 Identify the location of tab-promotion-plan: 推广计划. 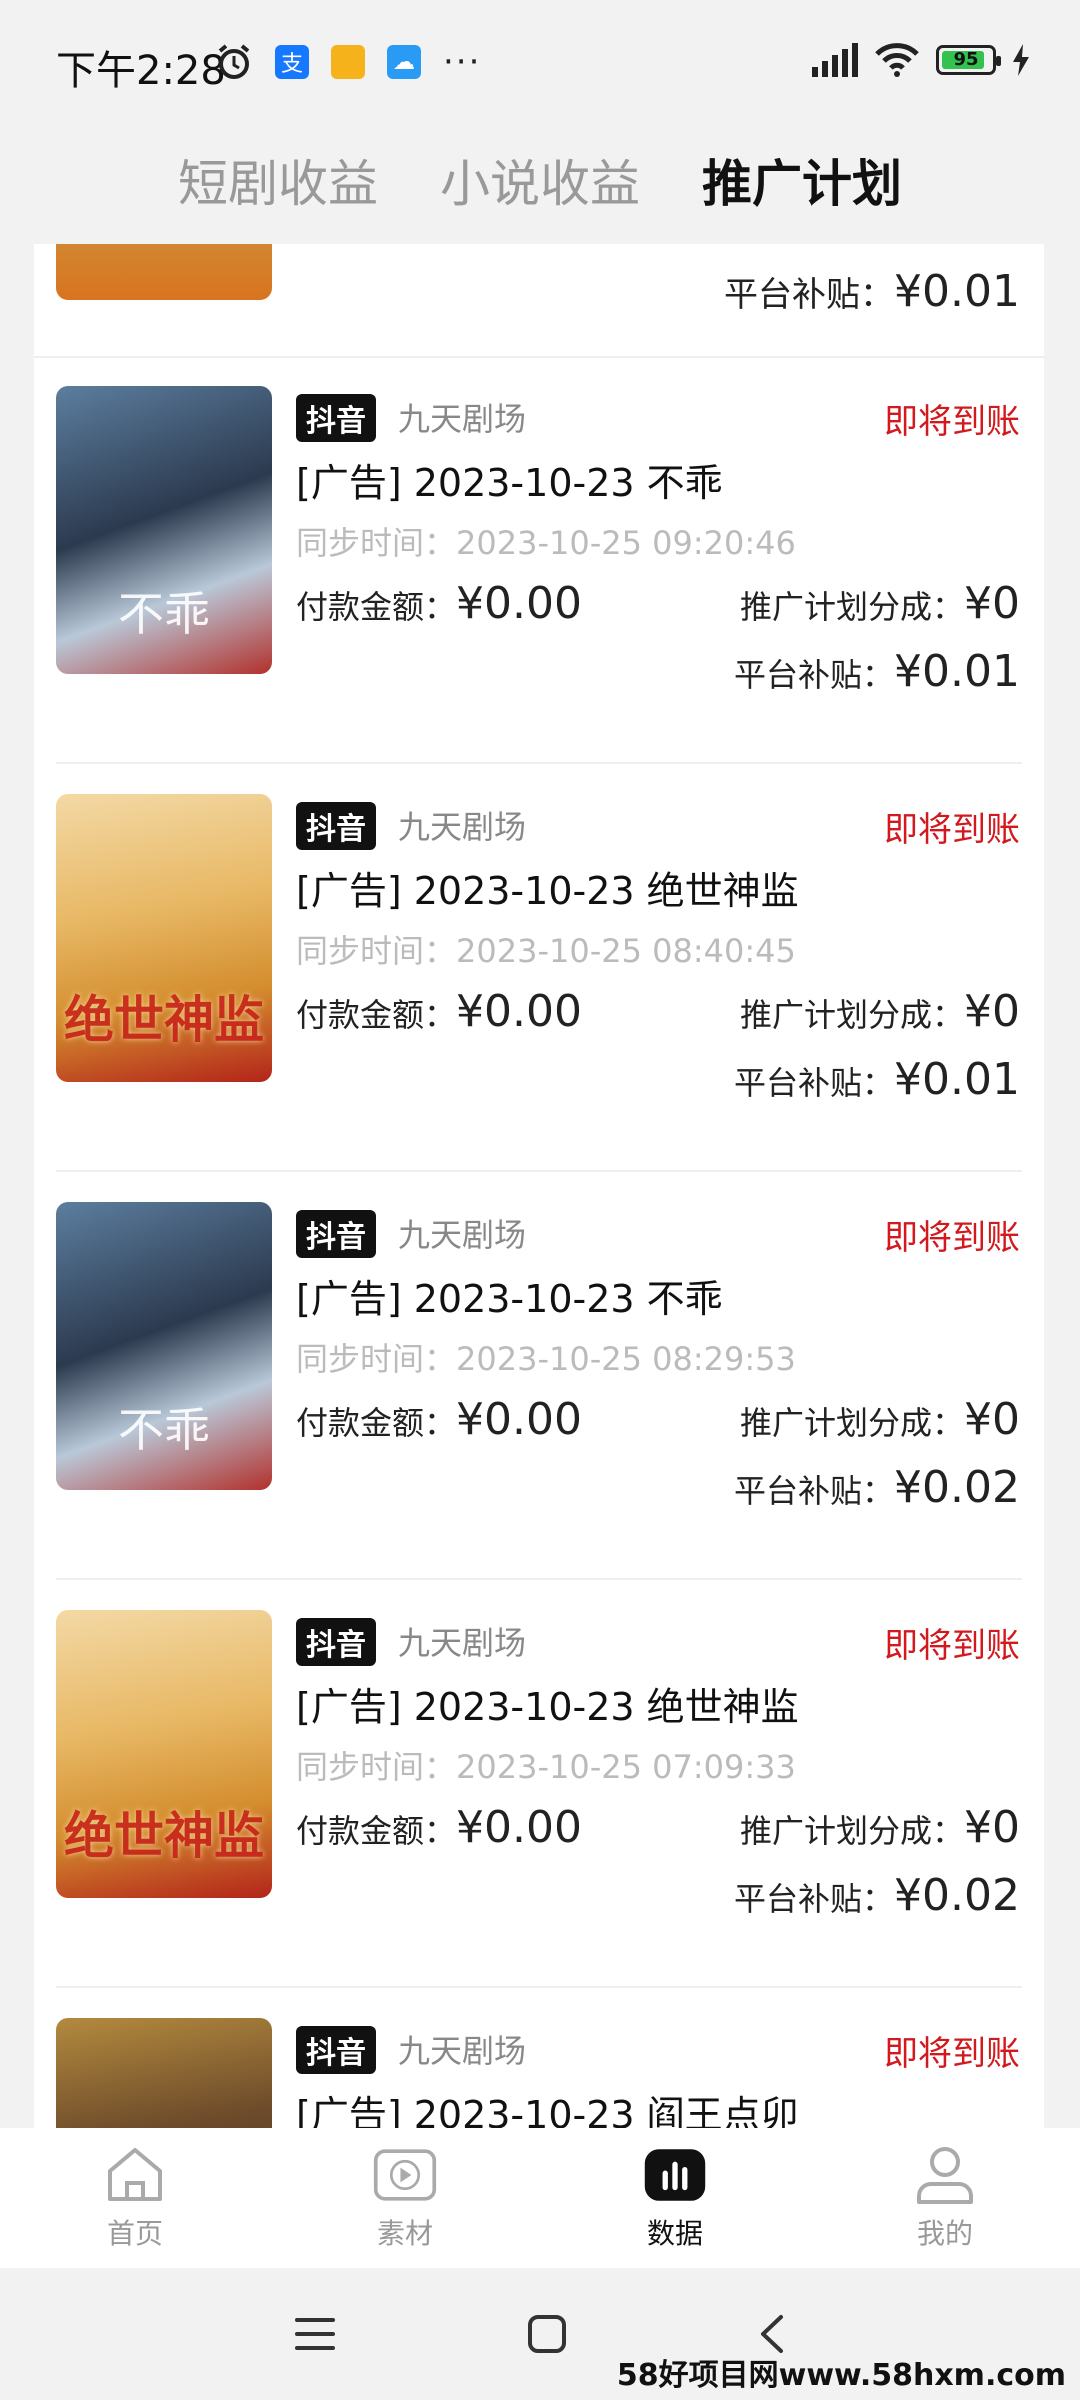
(802, 180).